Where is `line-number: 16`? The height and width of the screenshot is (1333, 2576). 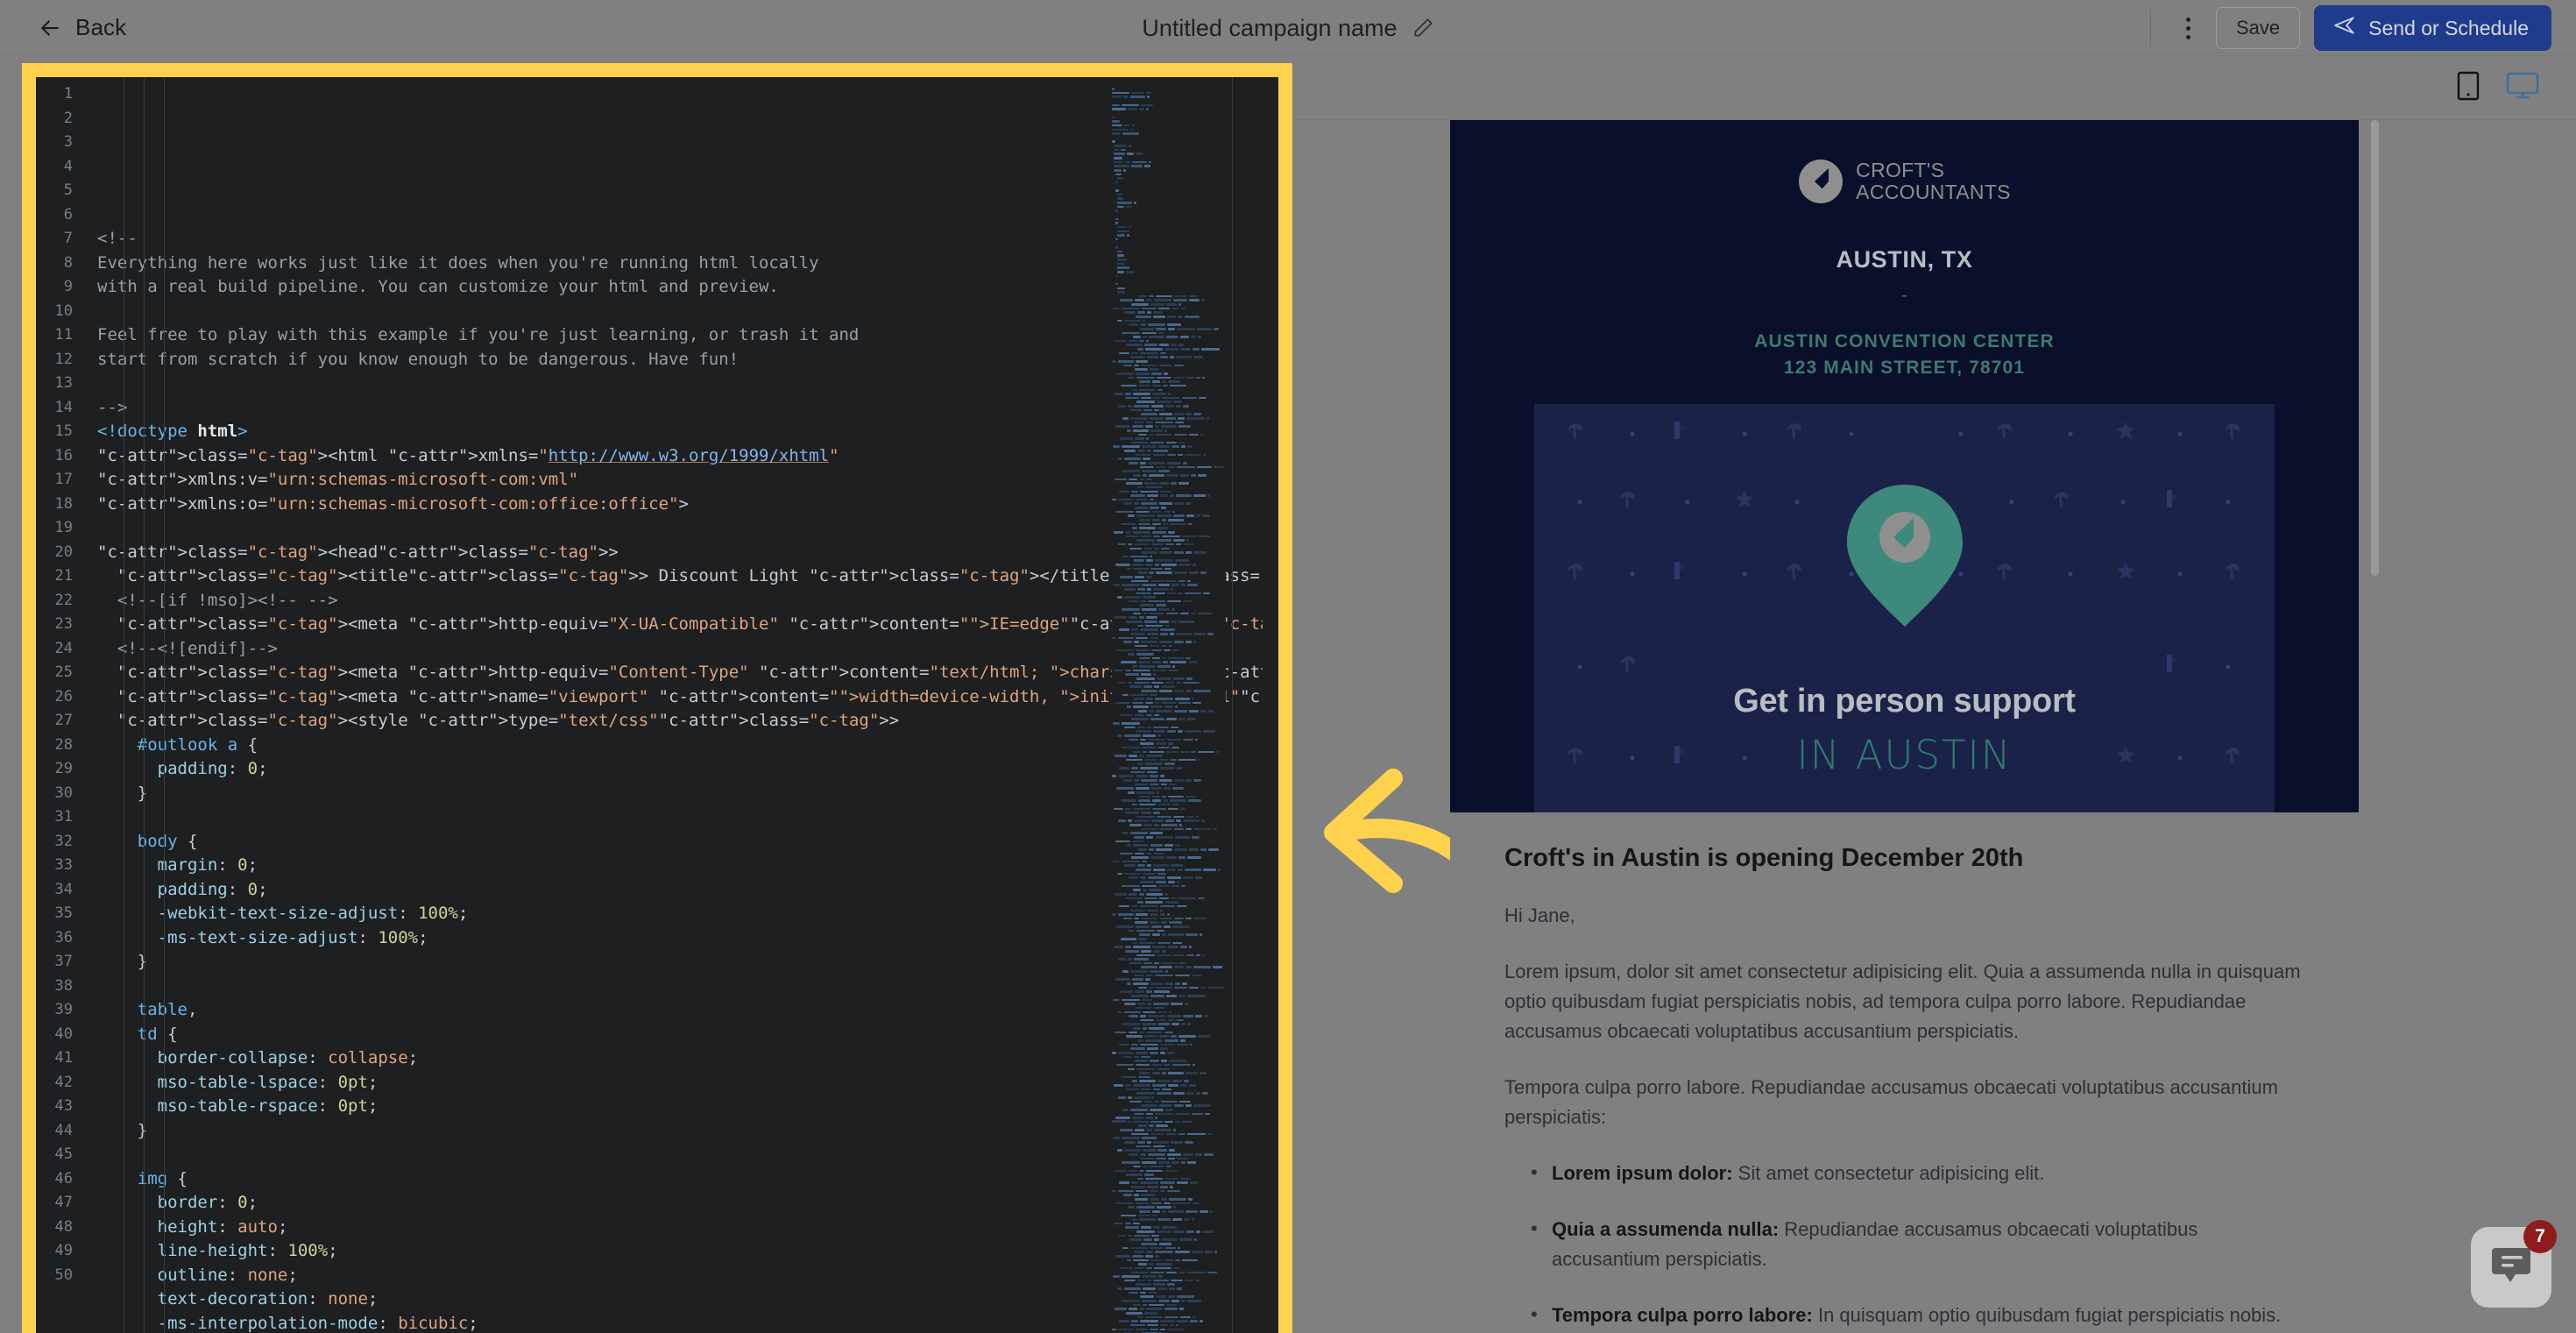 line-number: 16 is located at coordinates (63, 455).